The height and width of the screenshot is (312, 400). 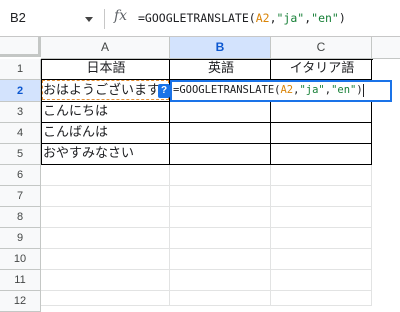 What do you see at coordinates (220, 280) in the screenshot?
I see `cell-b11` at bounding box center [220, 280].